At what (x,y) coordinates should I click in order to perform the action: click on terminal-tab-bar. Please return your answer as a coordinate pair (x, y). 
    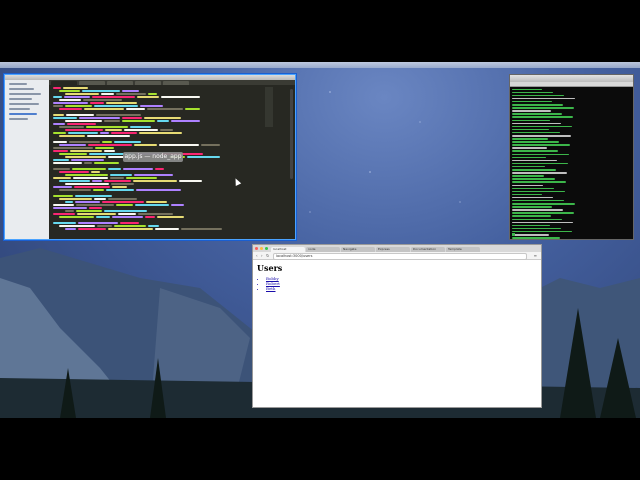
    Looking at the image, I should click on (571, 84).